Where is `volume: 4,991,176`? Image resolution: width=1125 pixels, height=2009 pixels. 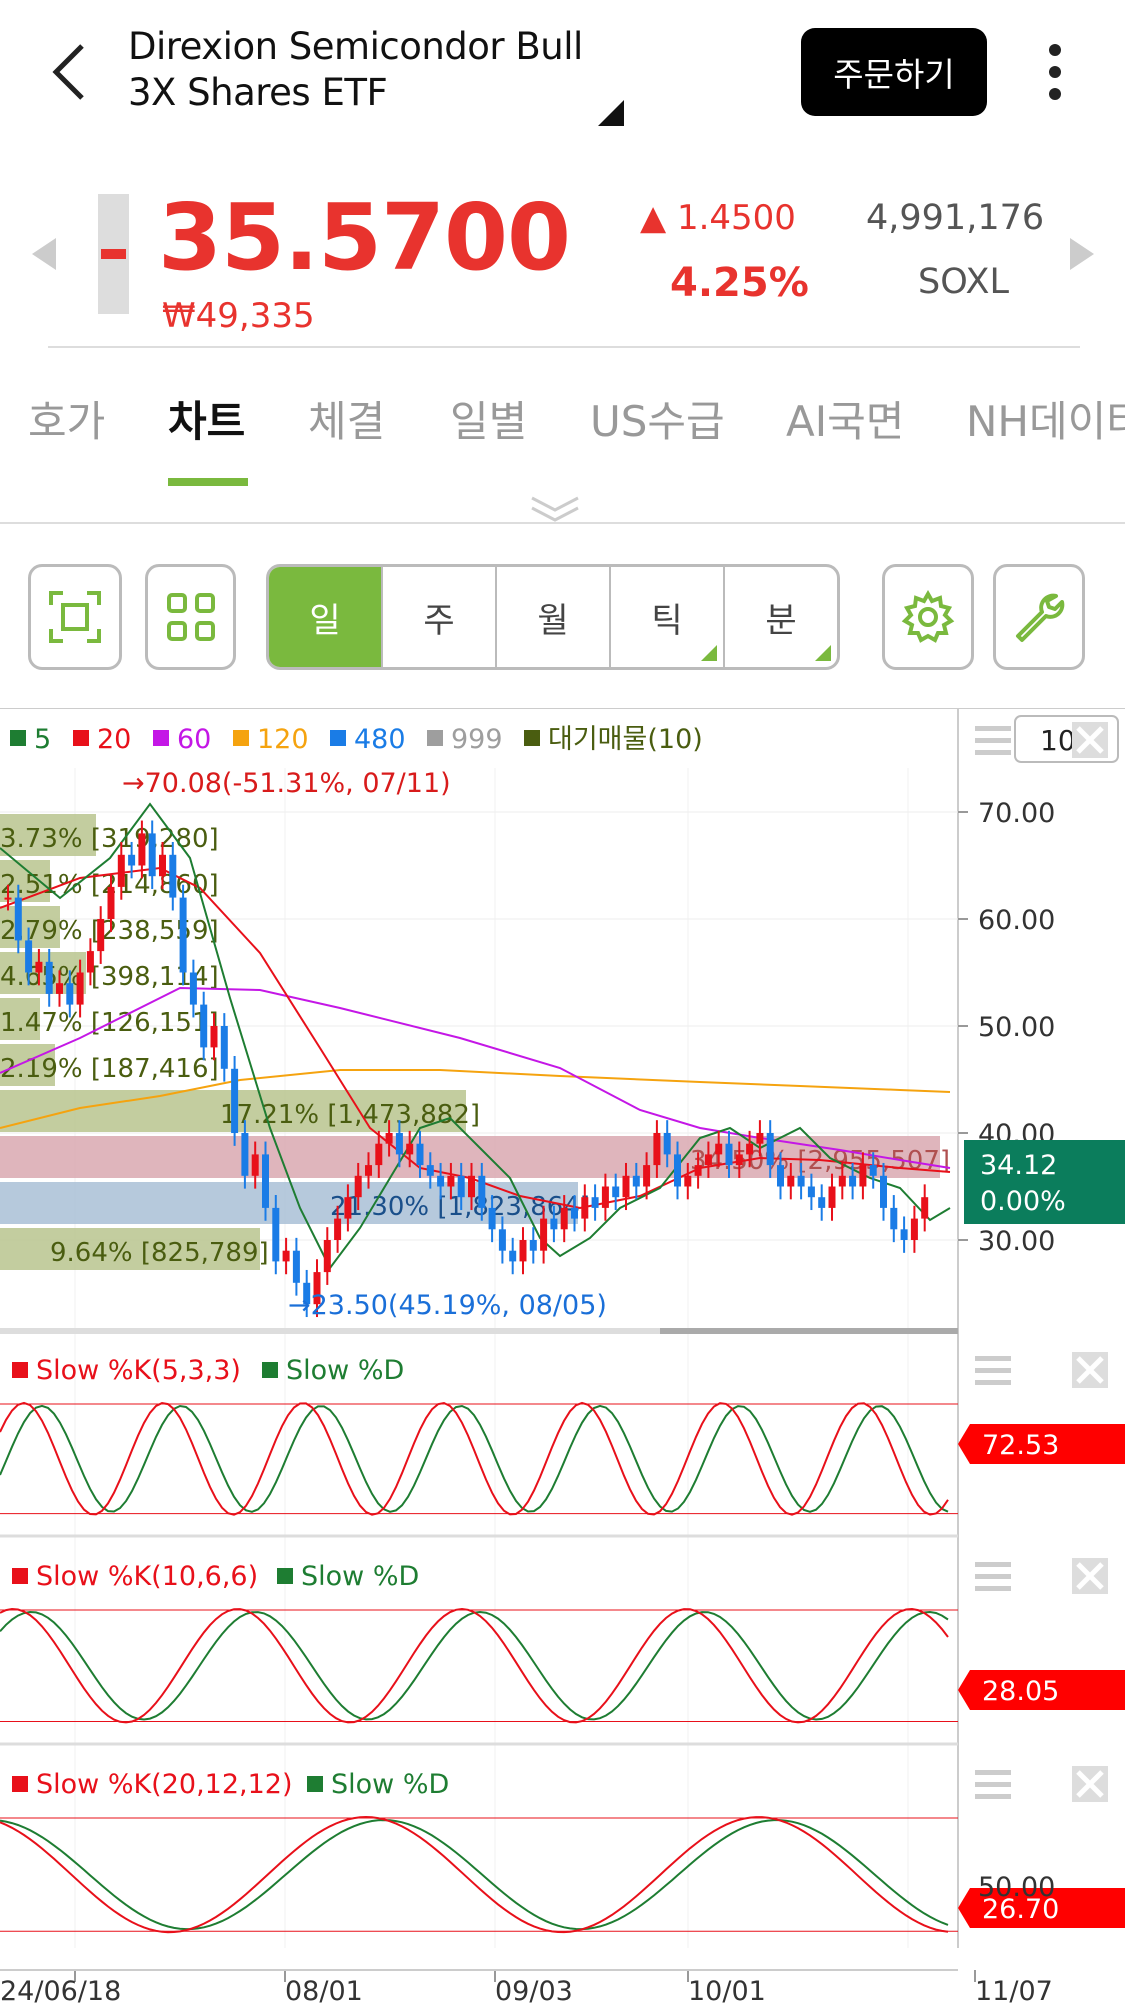
volume: 4,991,176 is located at coordinates (955, 218).